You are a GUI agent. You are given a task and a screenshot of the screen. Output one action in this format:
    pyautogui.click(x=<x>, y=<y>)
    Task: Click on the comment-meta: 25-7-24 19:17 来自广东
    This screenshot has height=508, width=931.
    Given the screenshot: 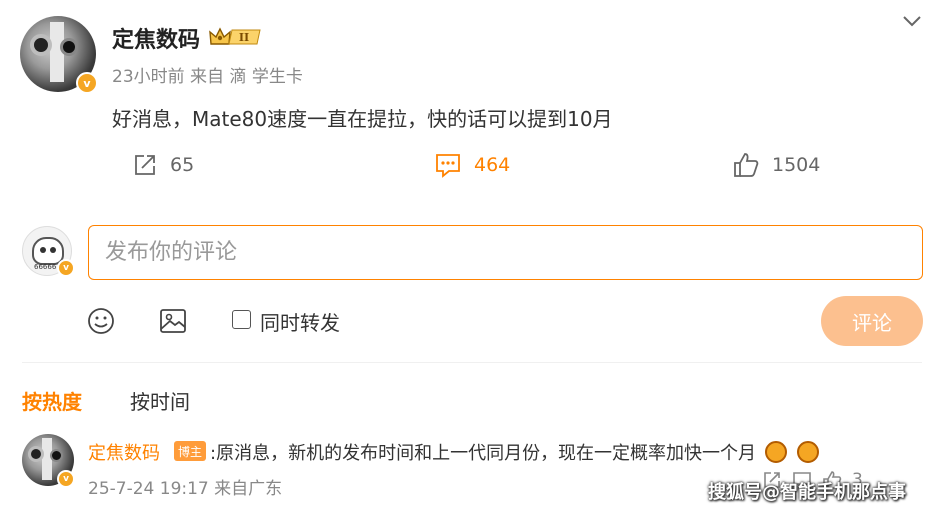 What is the action you would take?
    pyautogui.click(x=185, y=489)
    